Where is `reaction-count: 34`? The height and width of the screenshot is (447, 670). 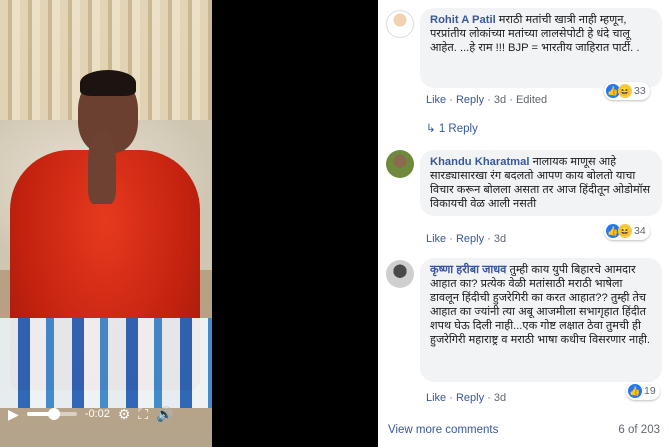 reaction-count: 34 is located at coordinates (640, 231).